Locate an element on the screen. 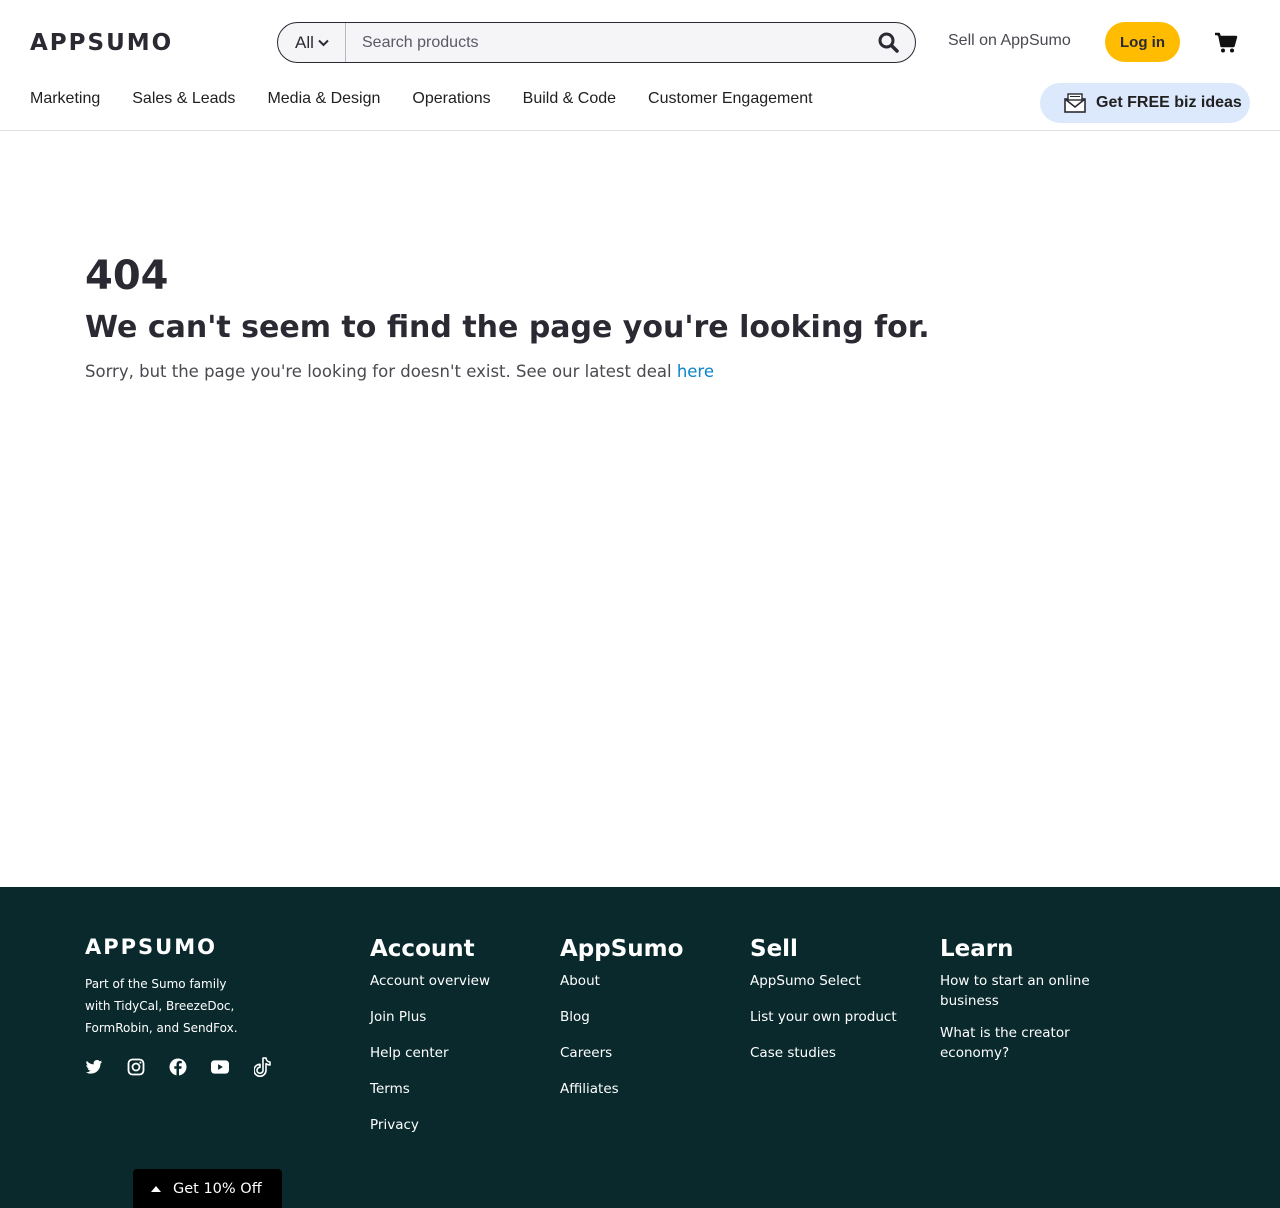 The width and height of the screenshot is (1280, 1208). error-code: 404 is located at coordinates (127, 276).